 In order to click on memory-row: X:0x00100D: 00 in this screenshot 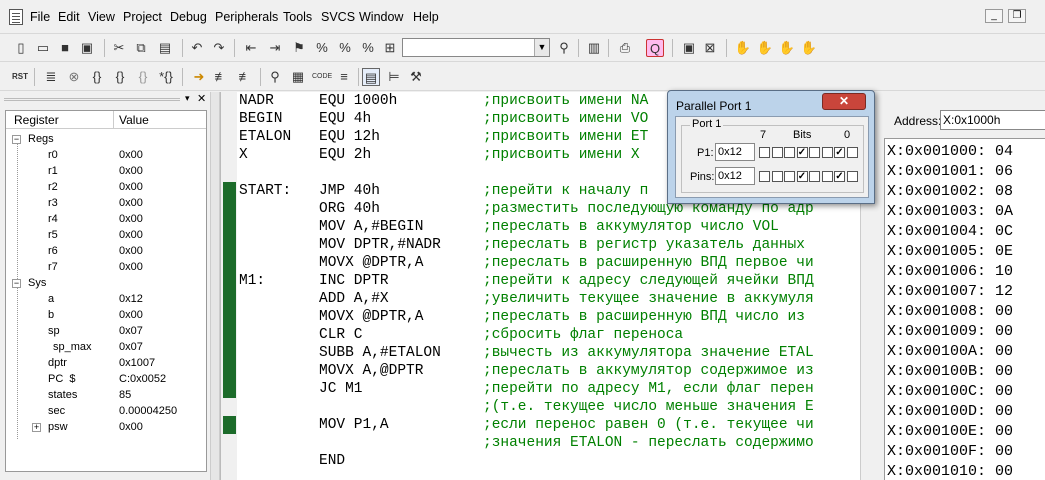, I will do `click(950, 411)`.